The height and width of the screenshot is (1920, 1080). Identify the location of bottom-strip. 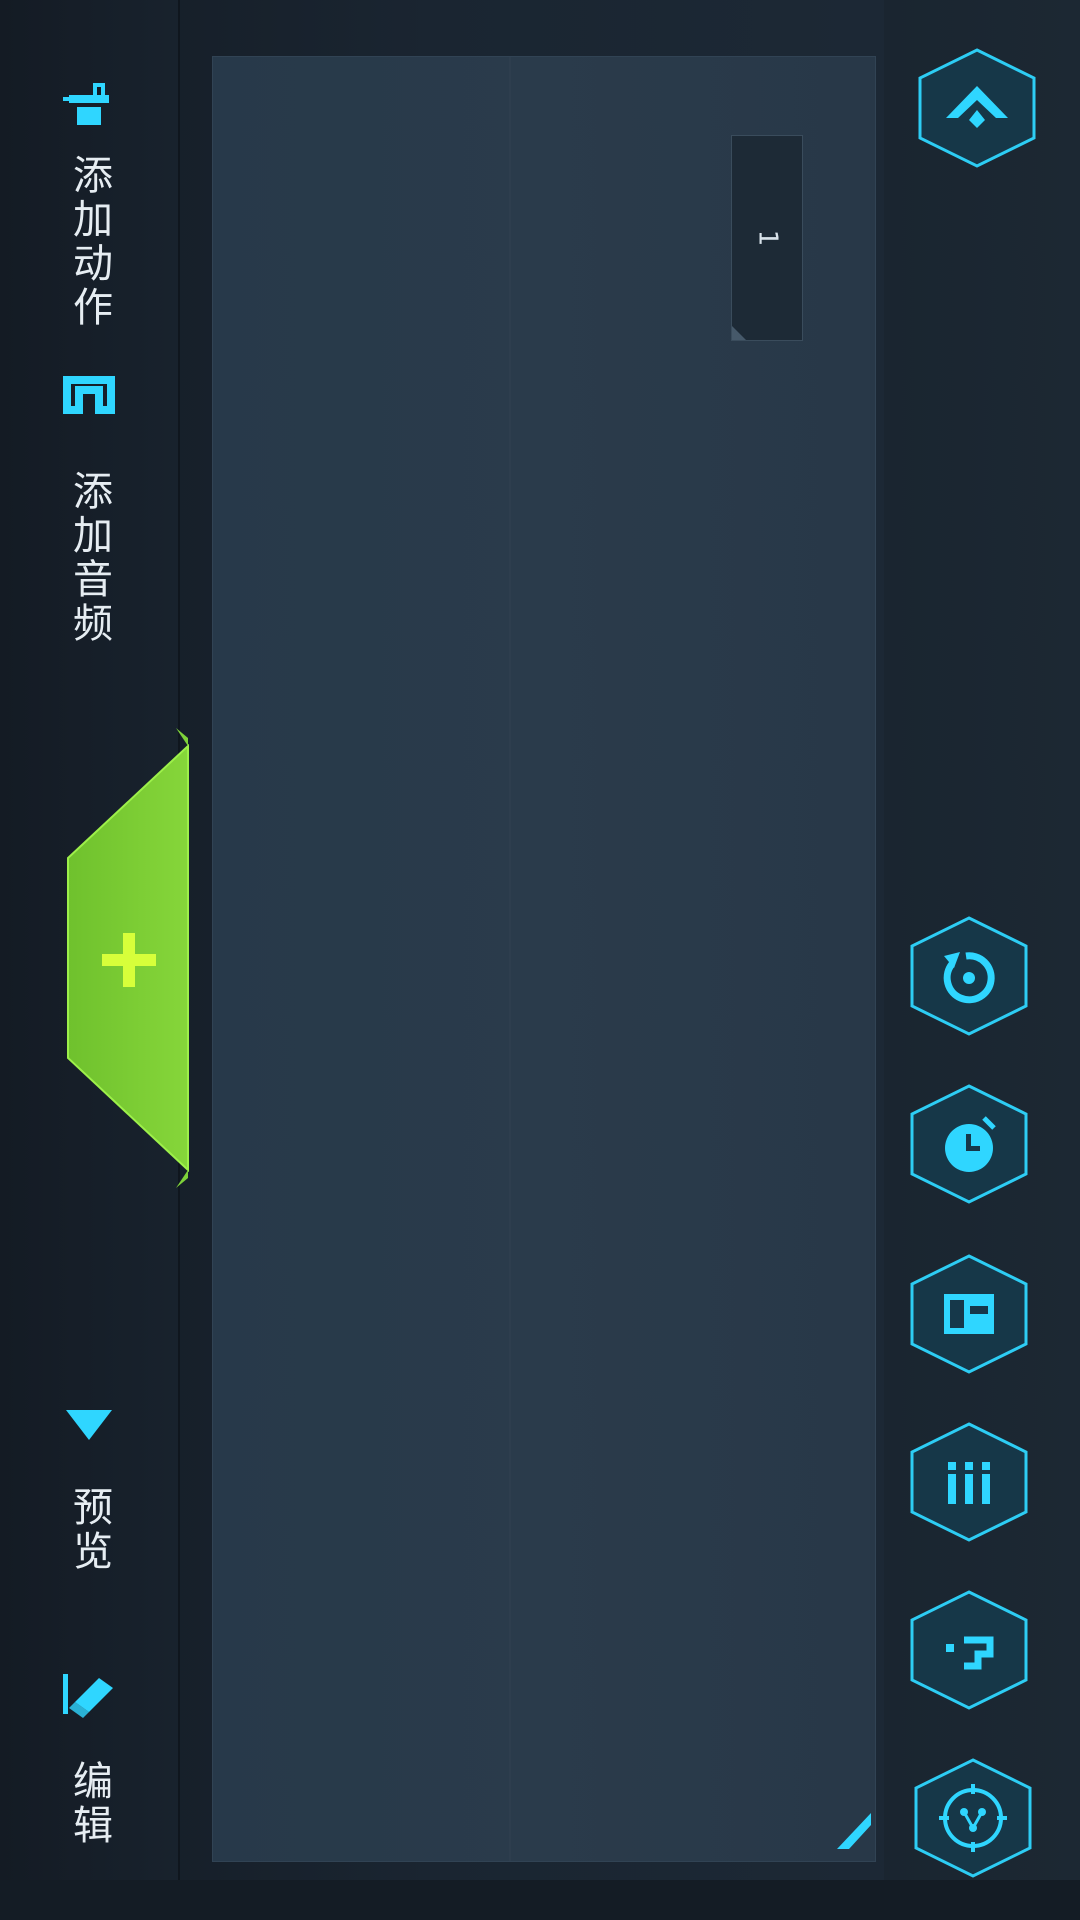
(540, 1900).